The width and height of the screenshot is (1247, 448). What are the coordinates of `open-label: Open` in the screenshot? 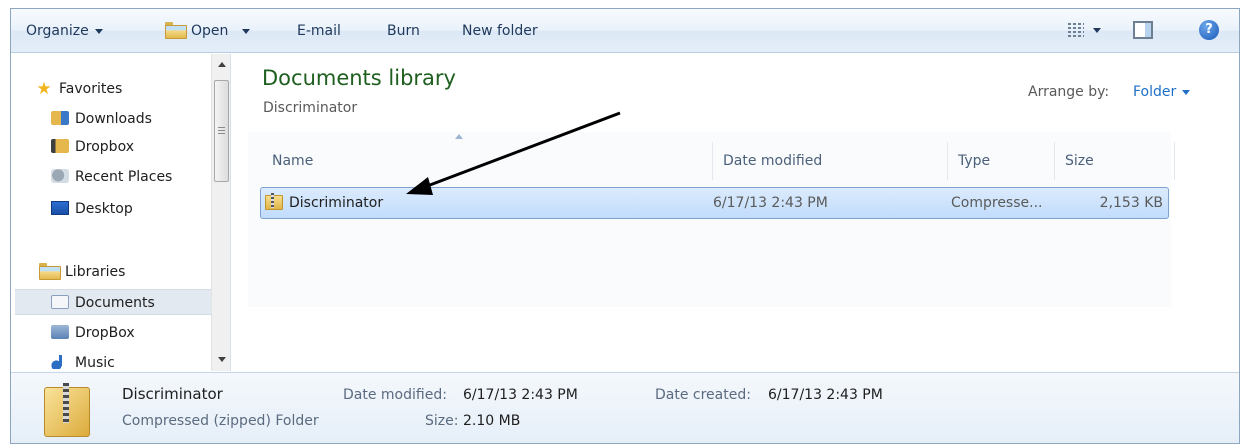 It's located at (210, 31).